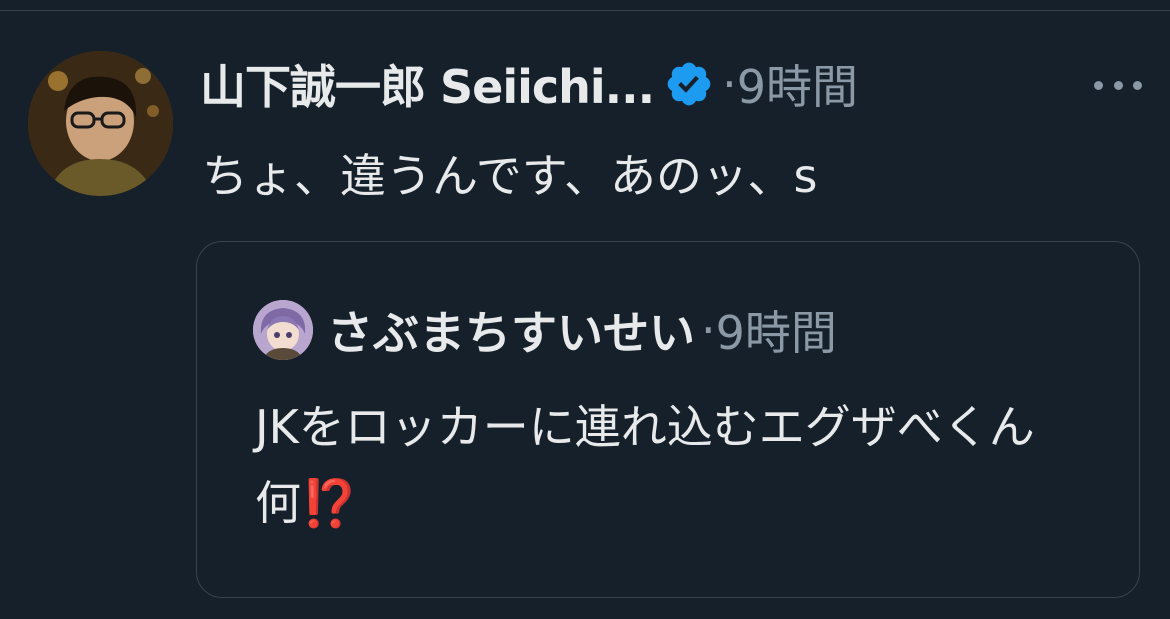 Image resolution: width=1170 pixels, height=619 pixels. What do you see at coordinates (645, 465) in the screenshot?
I see `quoted-tweet-text-body: JKをロッカーに連れ込むエグザべくん何` at bounding box center [645, 465].